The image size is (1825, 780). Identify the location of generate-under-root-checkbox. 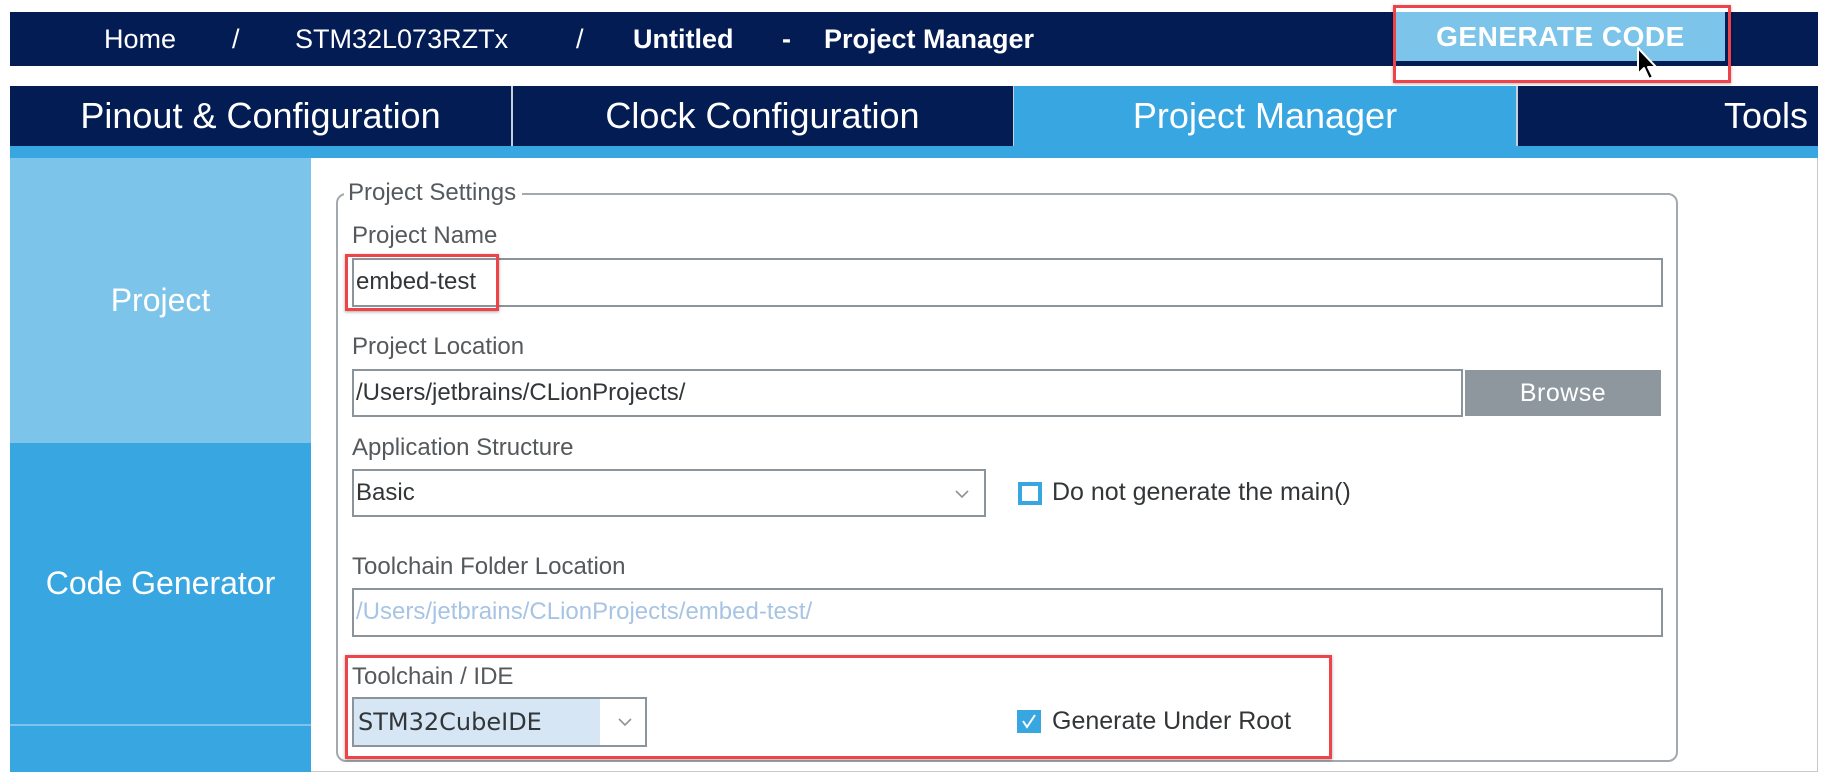
(1029, 721).